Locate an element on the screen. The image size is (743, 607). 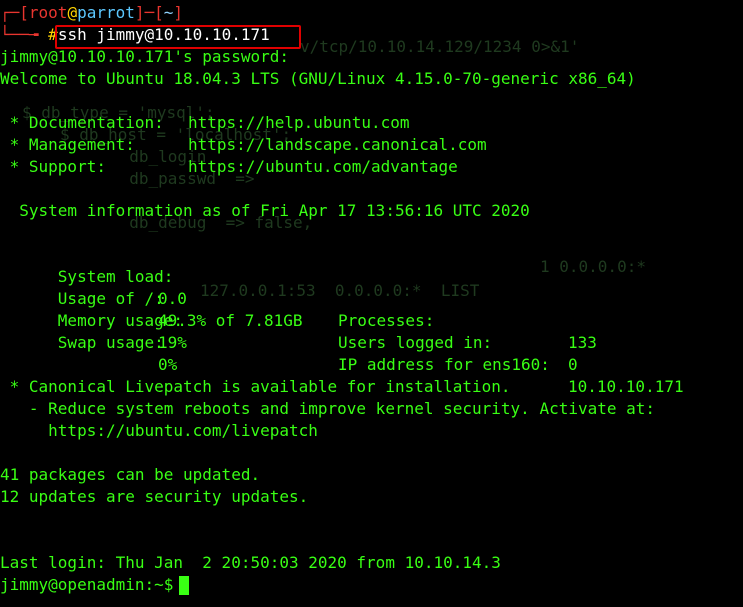
processes-value: 133 is located at coordinates (582, 342).